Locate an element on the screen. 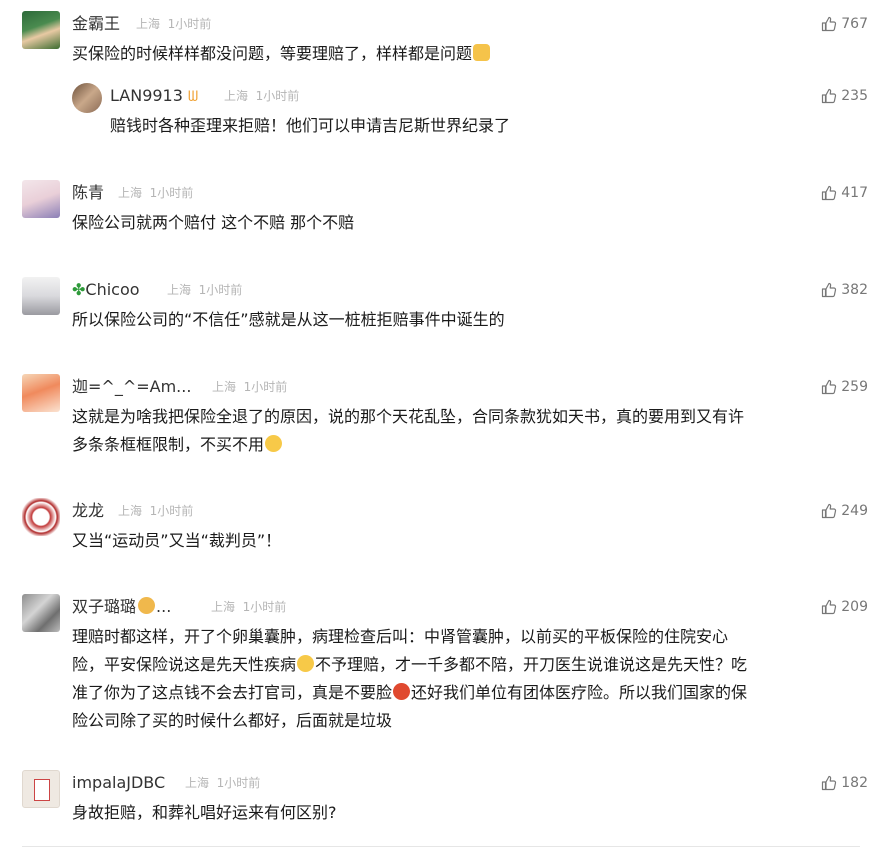  like-count: 209 is located at coordinates (854, 607).